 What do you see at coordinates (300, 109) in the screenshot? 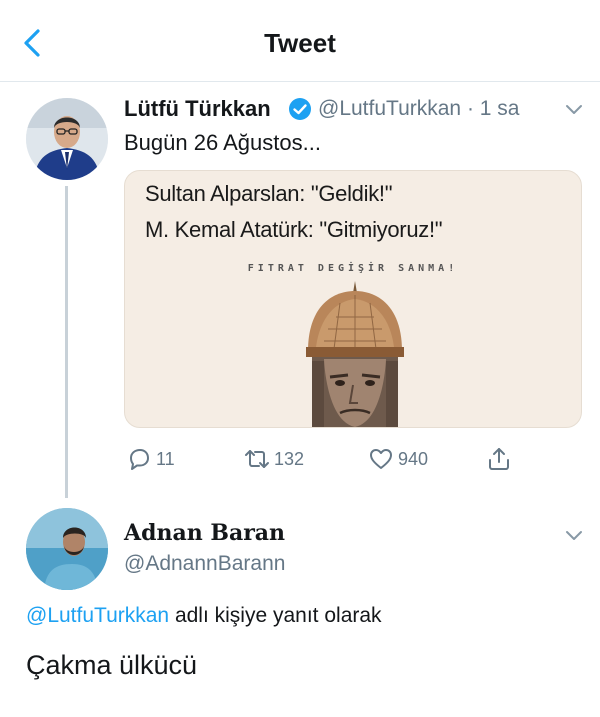
I see `verified-badge-icon` at bounding box center [300, 109].